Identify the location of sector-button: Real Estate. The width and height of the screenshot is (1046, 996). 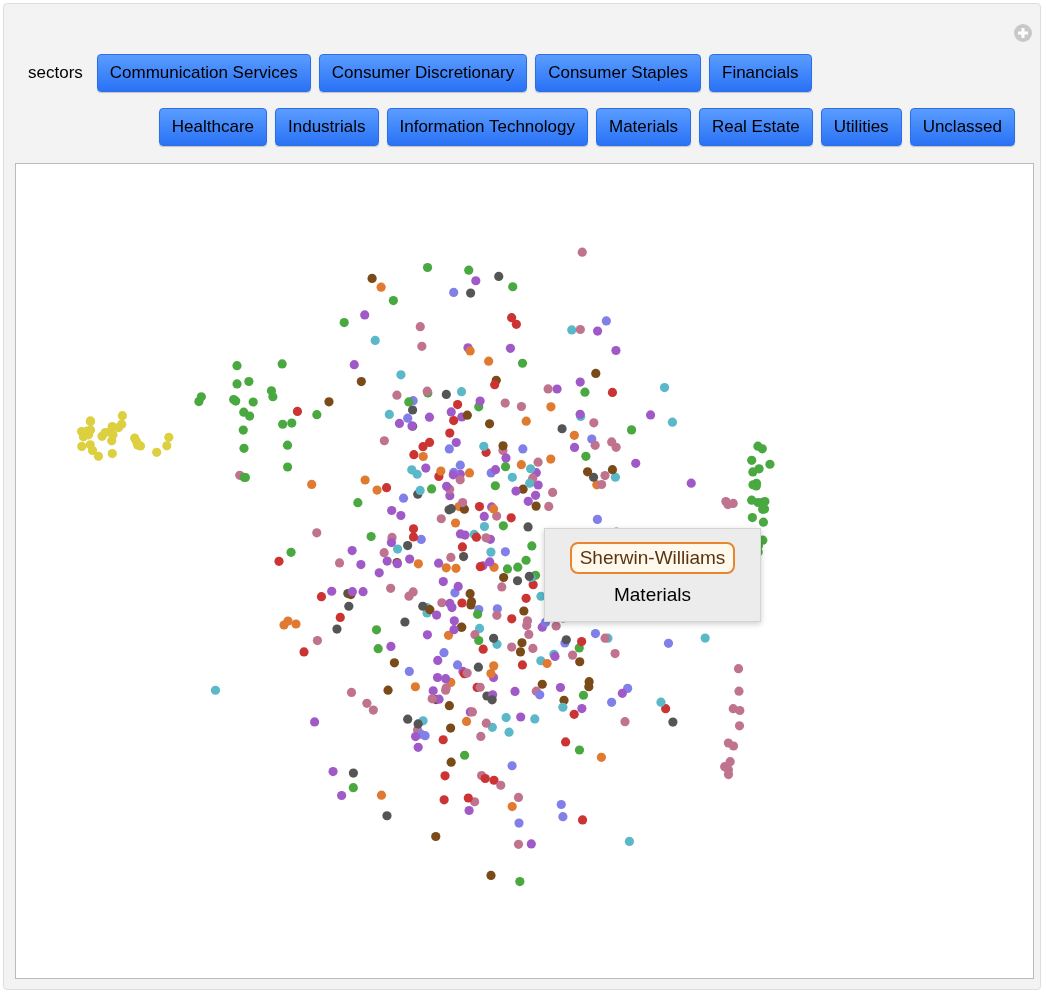
(755, 127).